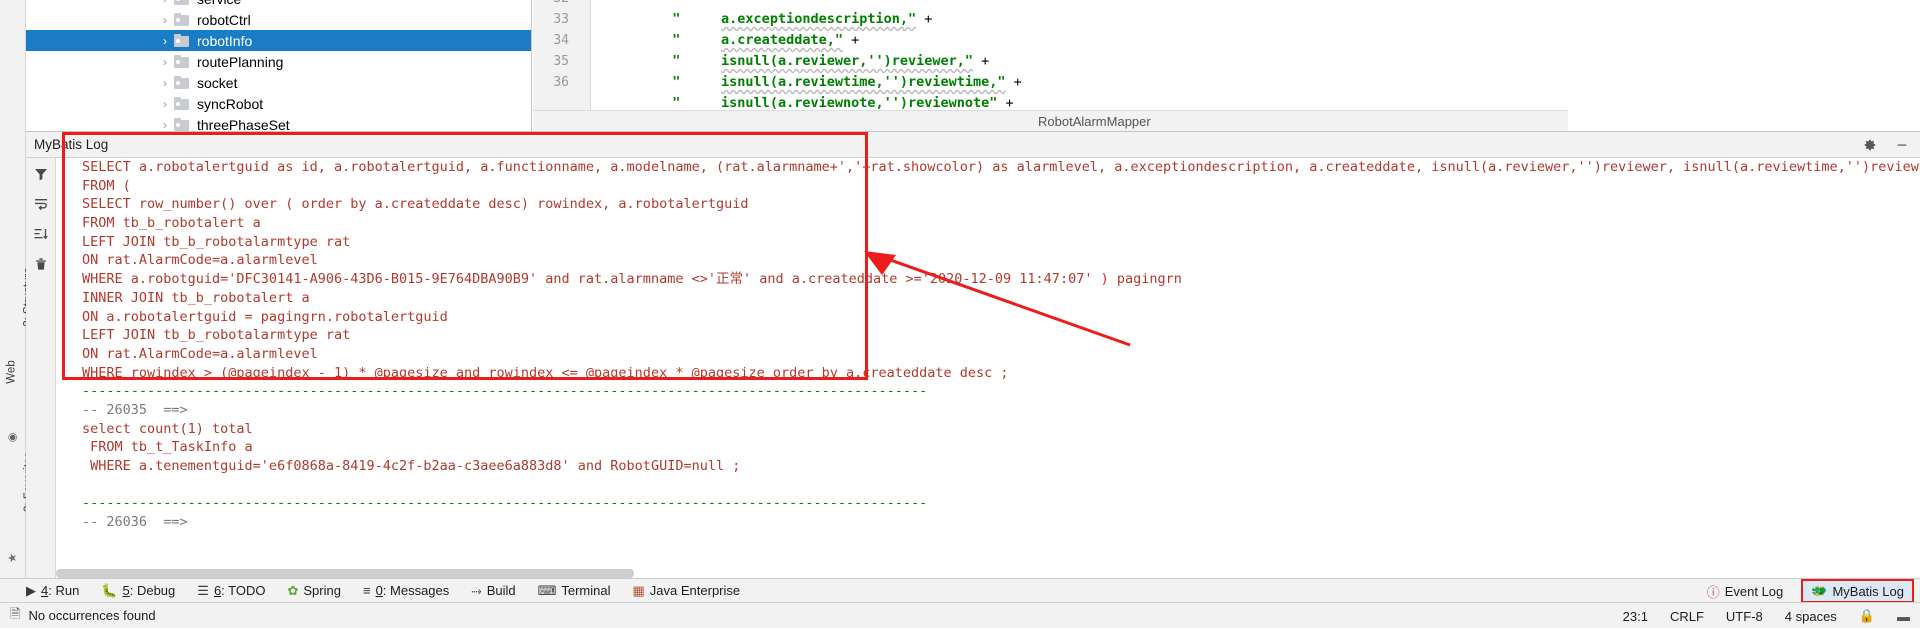  What do you see at coordinates (1754, 591) in the screenshot?
I see `event-log-label: Event Log` at bounding box center [1754, 591].